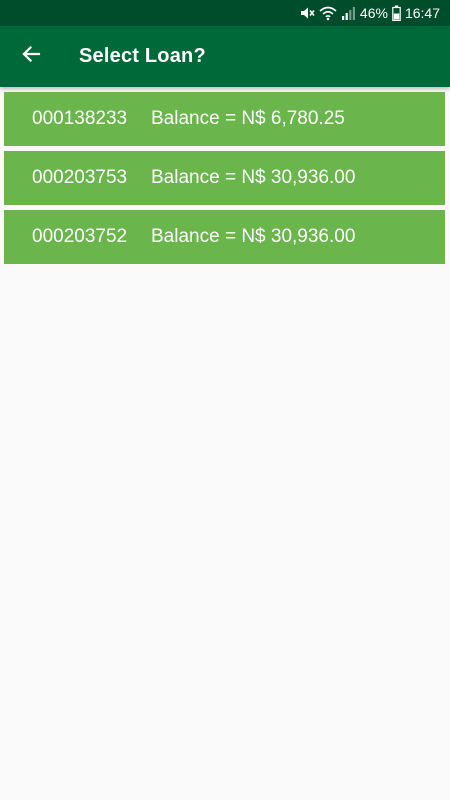 This screenshot has height=800, width=450. I want to click on signal-icon, so click(348, 13).